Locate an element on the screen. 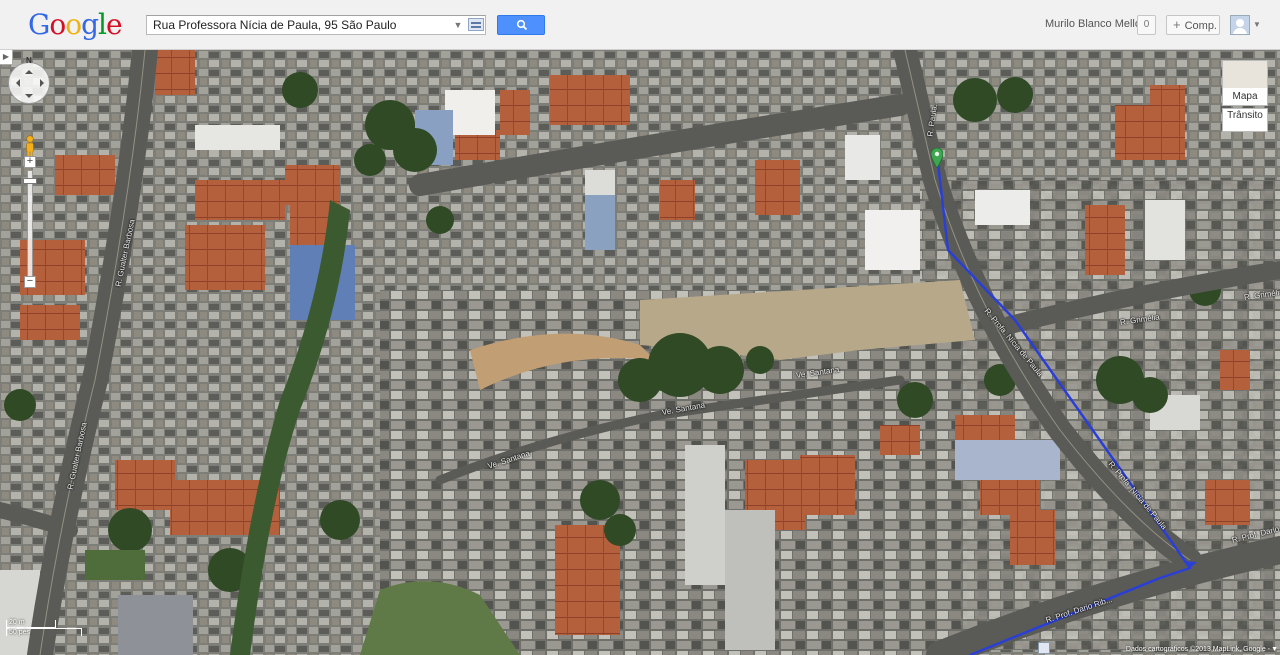 The image size is (1280, 655). traffic-layer-button: Trânsito is located at coordinates (1245, 120).